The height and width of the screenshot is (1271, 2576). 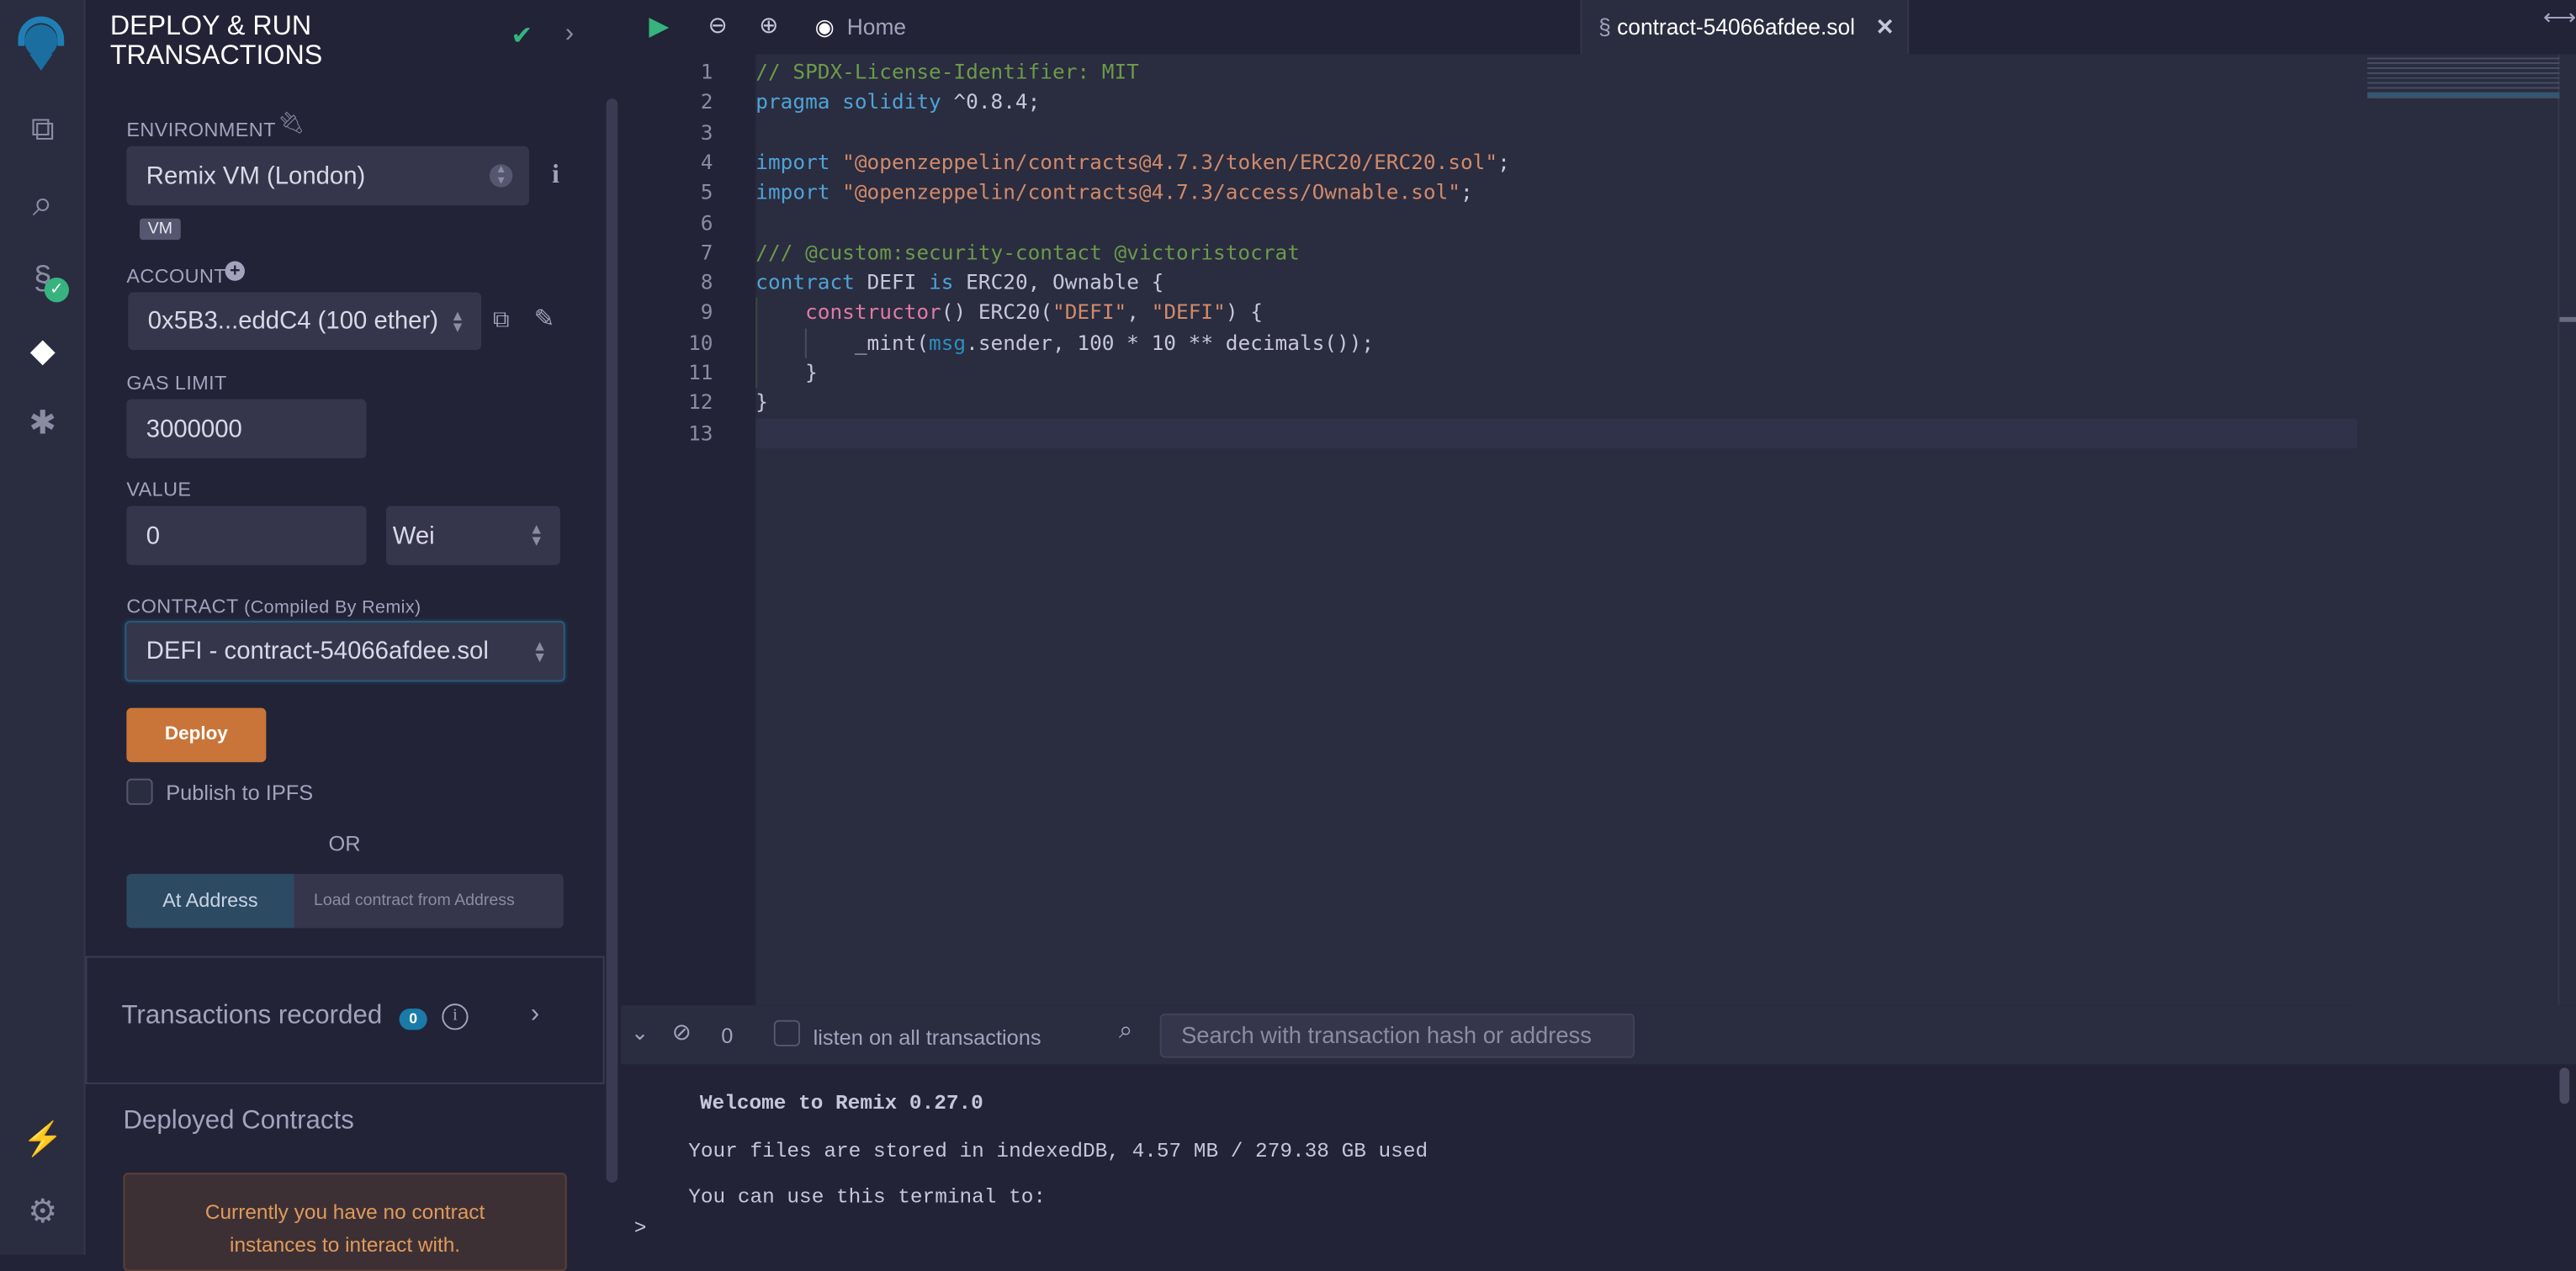 What do you see at coordinates (706, 71) in the screenshot?
I see `line-number: 1` at bounding box center [706, 71].